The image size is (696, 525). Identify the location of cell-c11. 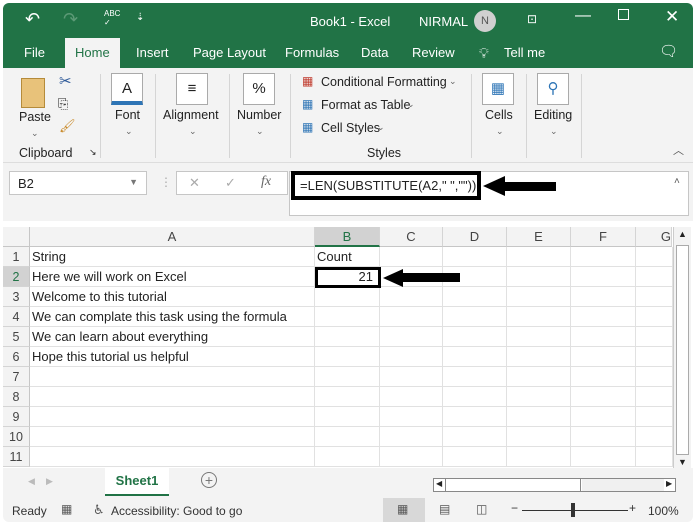
(411, 457).